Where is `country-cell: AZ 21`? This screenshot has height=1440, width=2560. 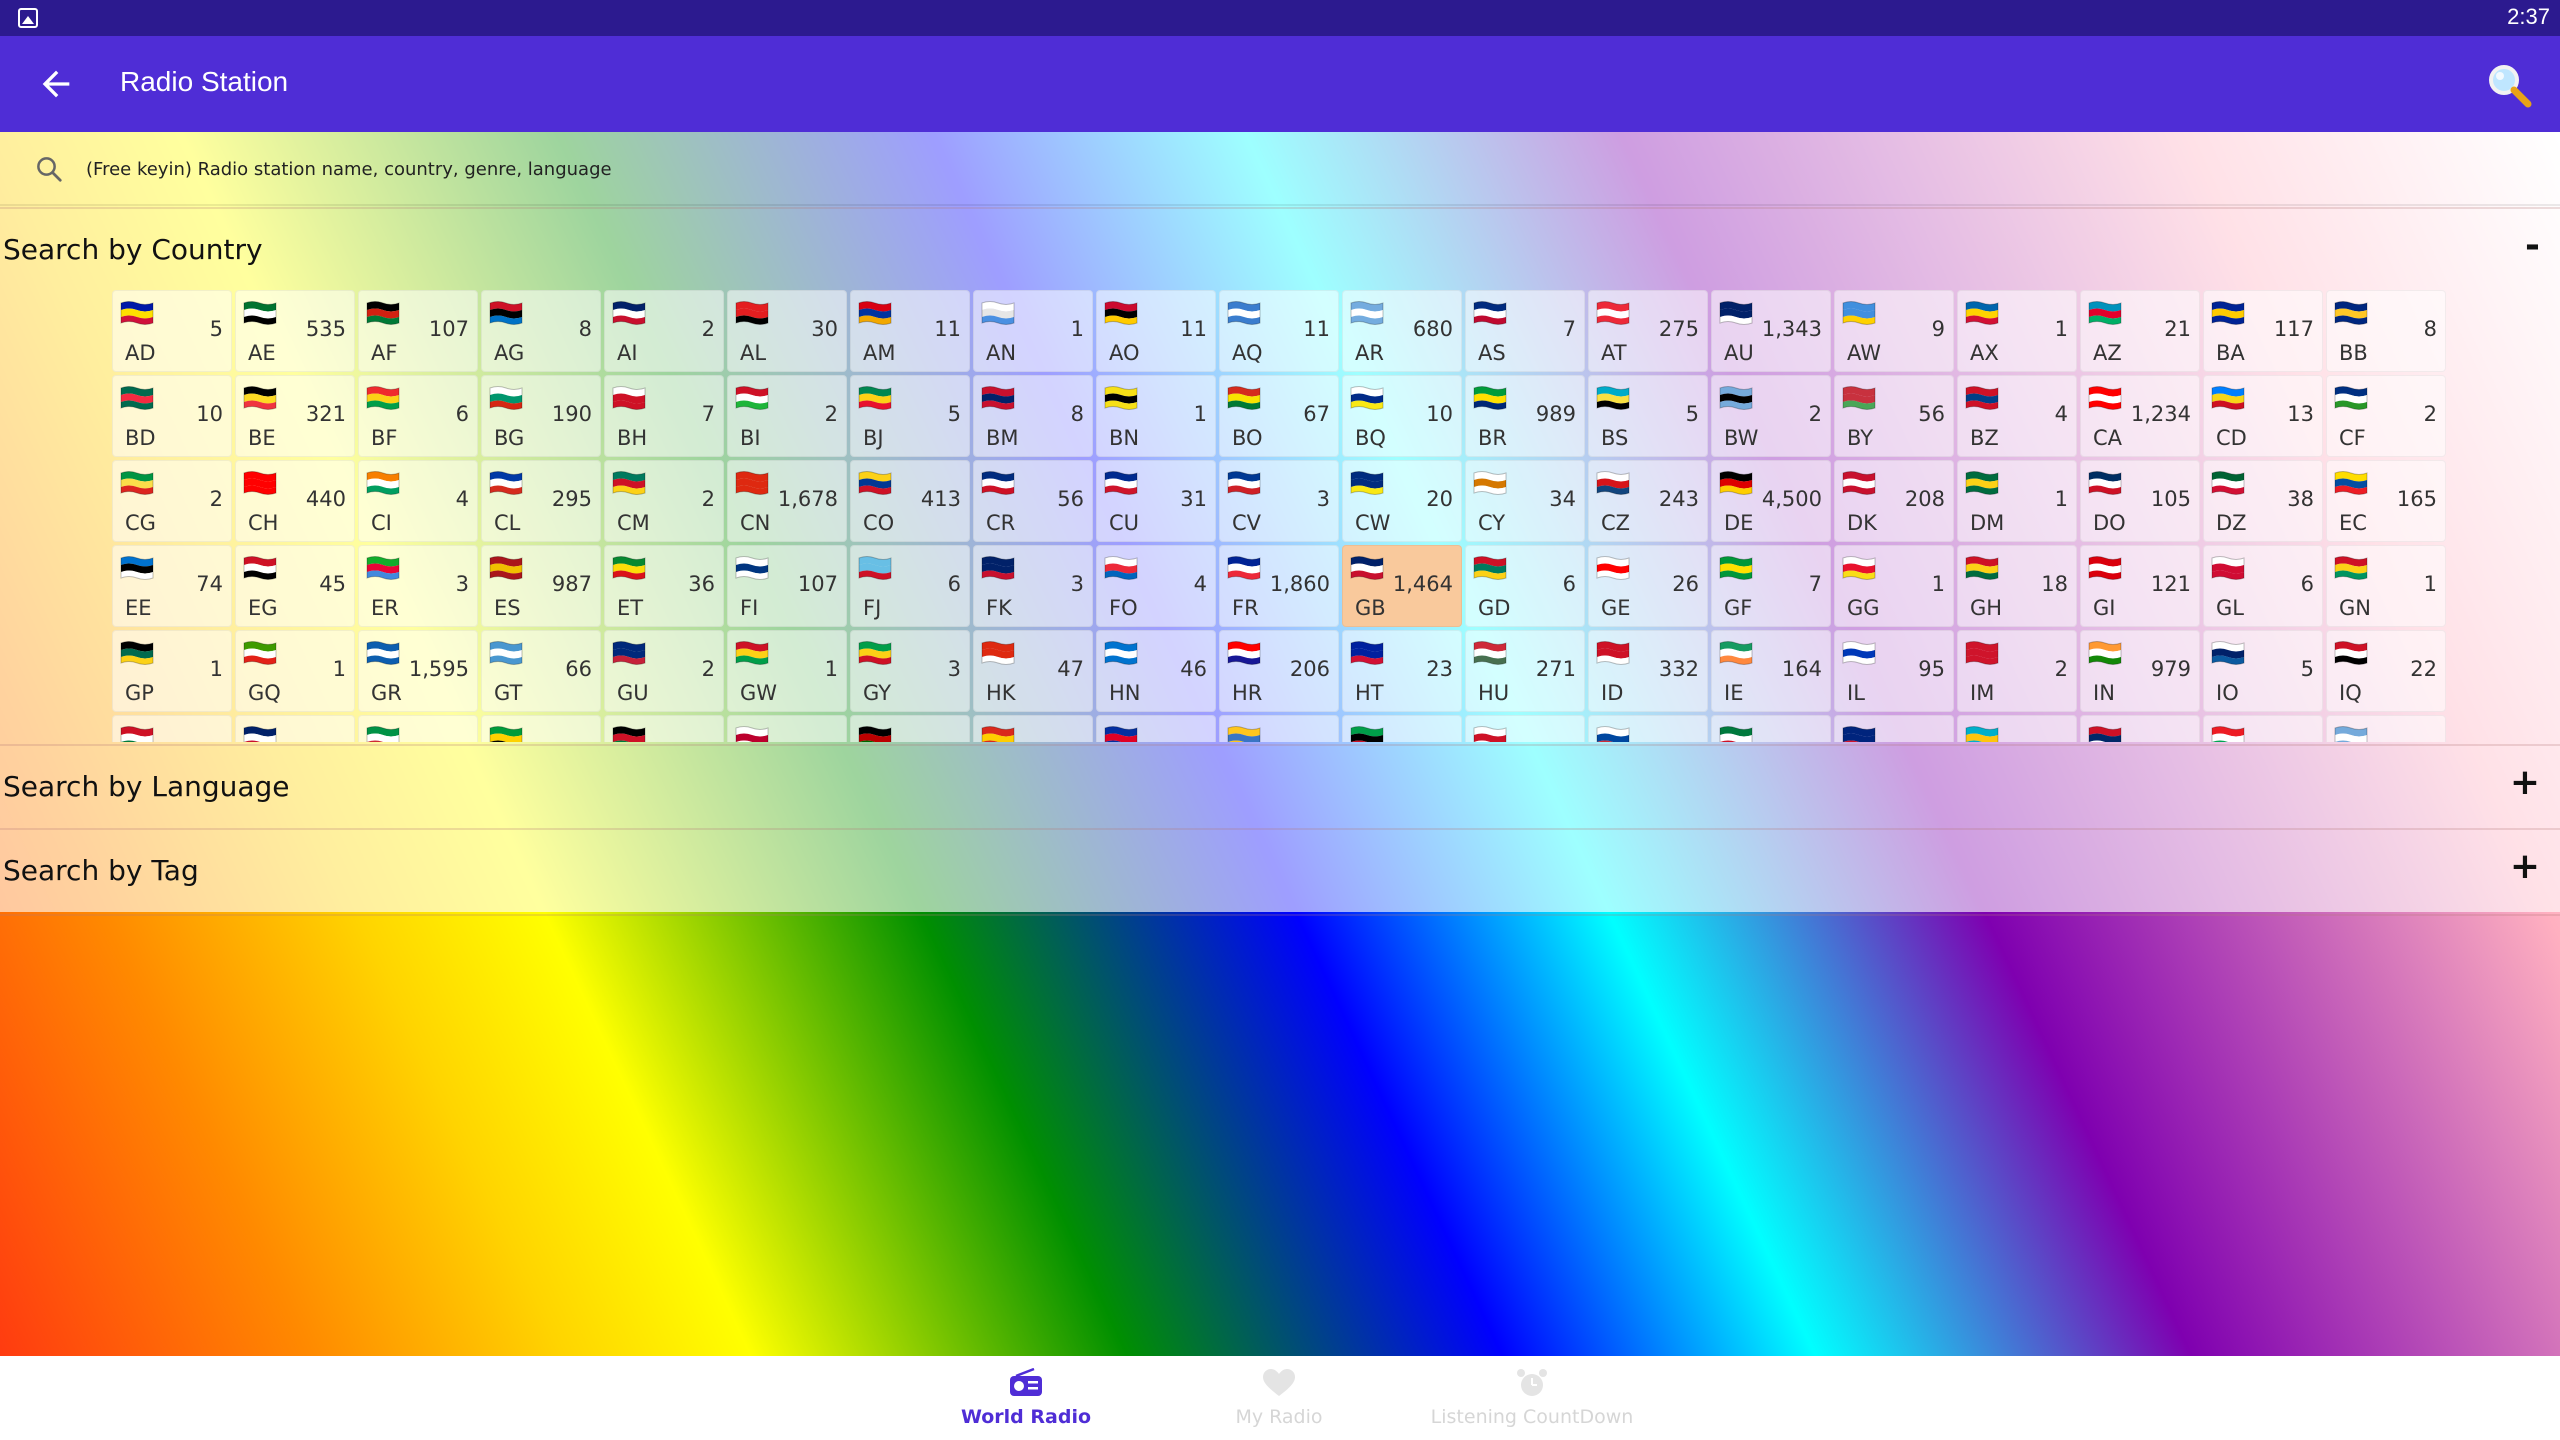 country-cell: AZ 21 is located at coordinates (2140, 331).